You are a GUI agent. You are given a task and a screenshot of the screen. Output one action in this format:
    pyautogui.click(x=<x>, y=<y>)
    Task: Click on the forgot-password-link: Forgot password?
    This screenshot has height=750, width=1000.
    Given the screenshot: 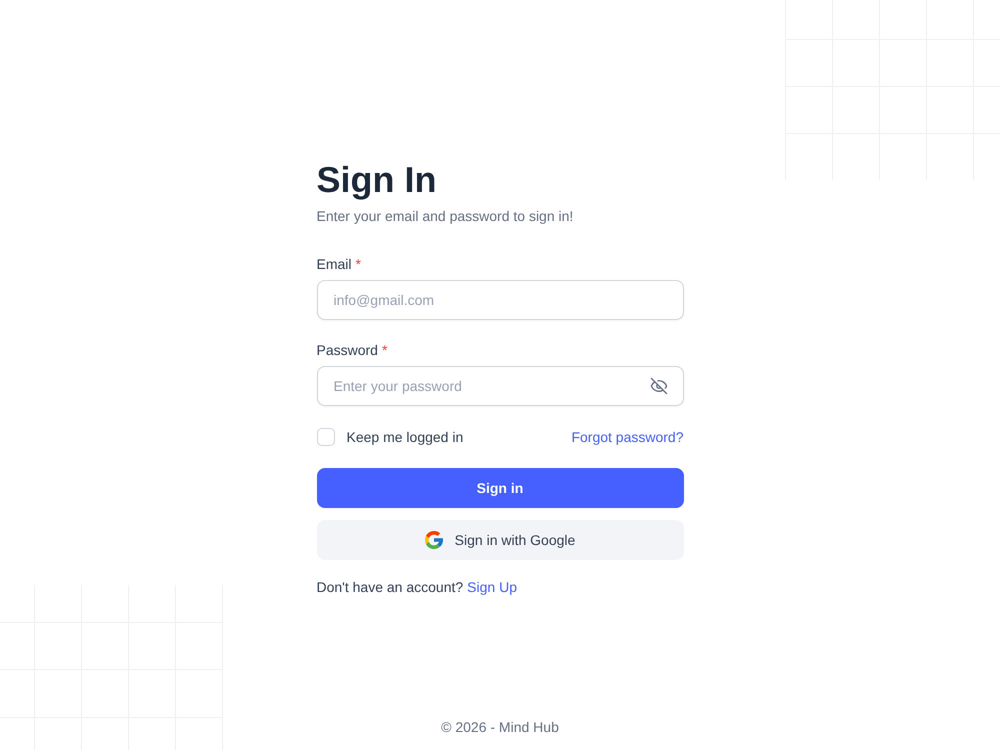 What is the action you would take?
    pyautogui.click(x=627, y=437)
    